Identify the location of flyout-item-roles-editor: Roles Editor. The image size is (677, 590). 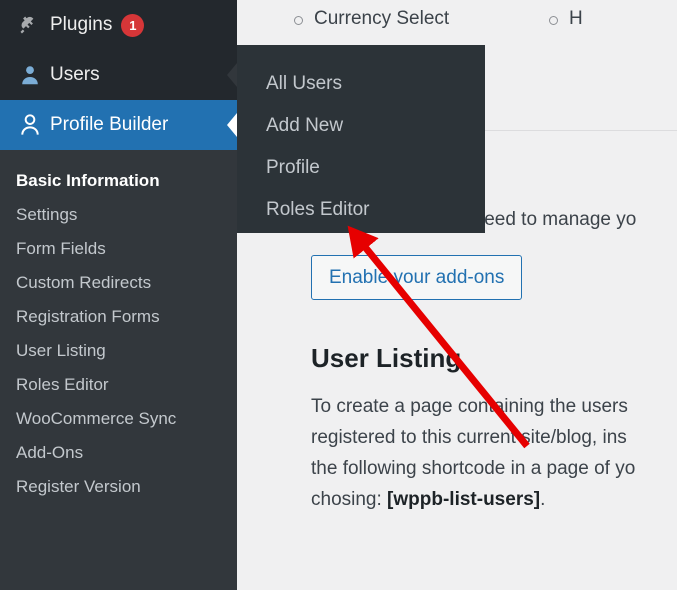
(361, 210).